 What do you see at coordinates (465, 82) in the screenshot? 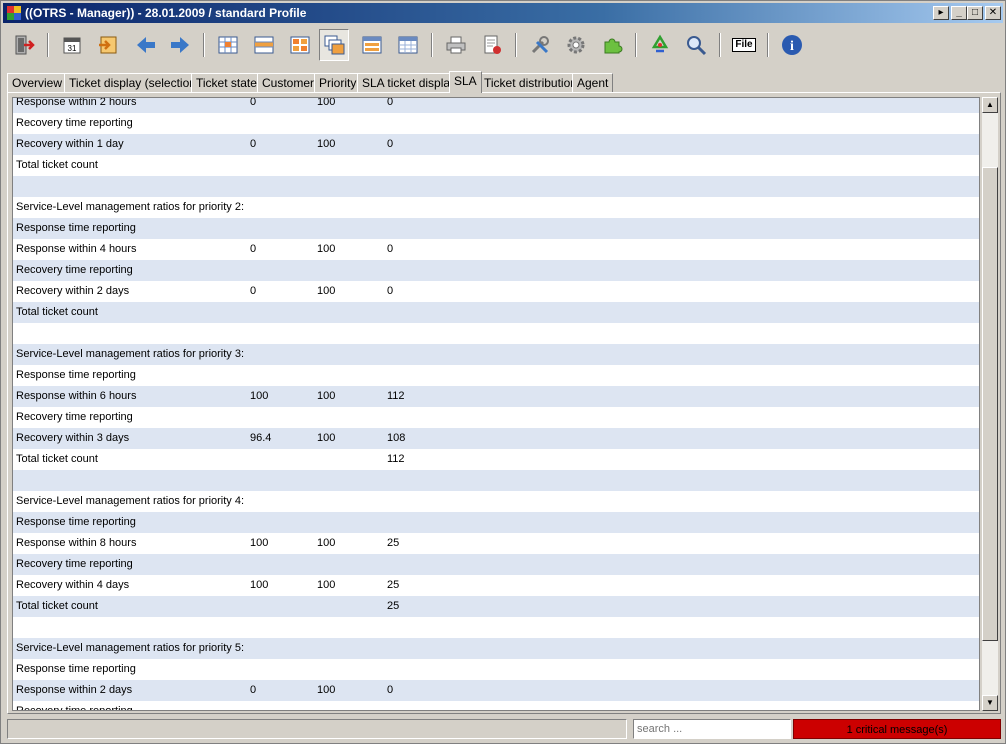
I see `tab-sla: SLA` at bounding box center [465, 82].